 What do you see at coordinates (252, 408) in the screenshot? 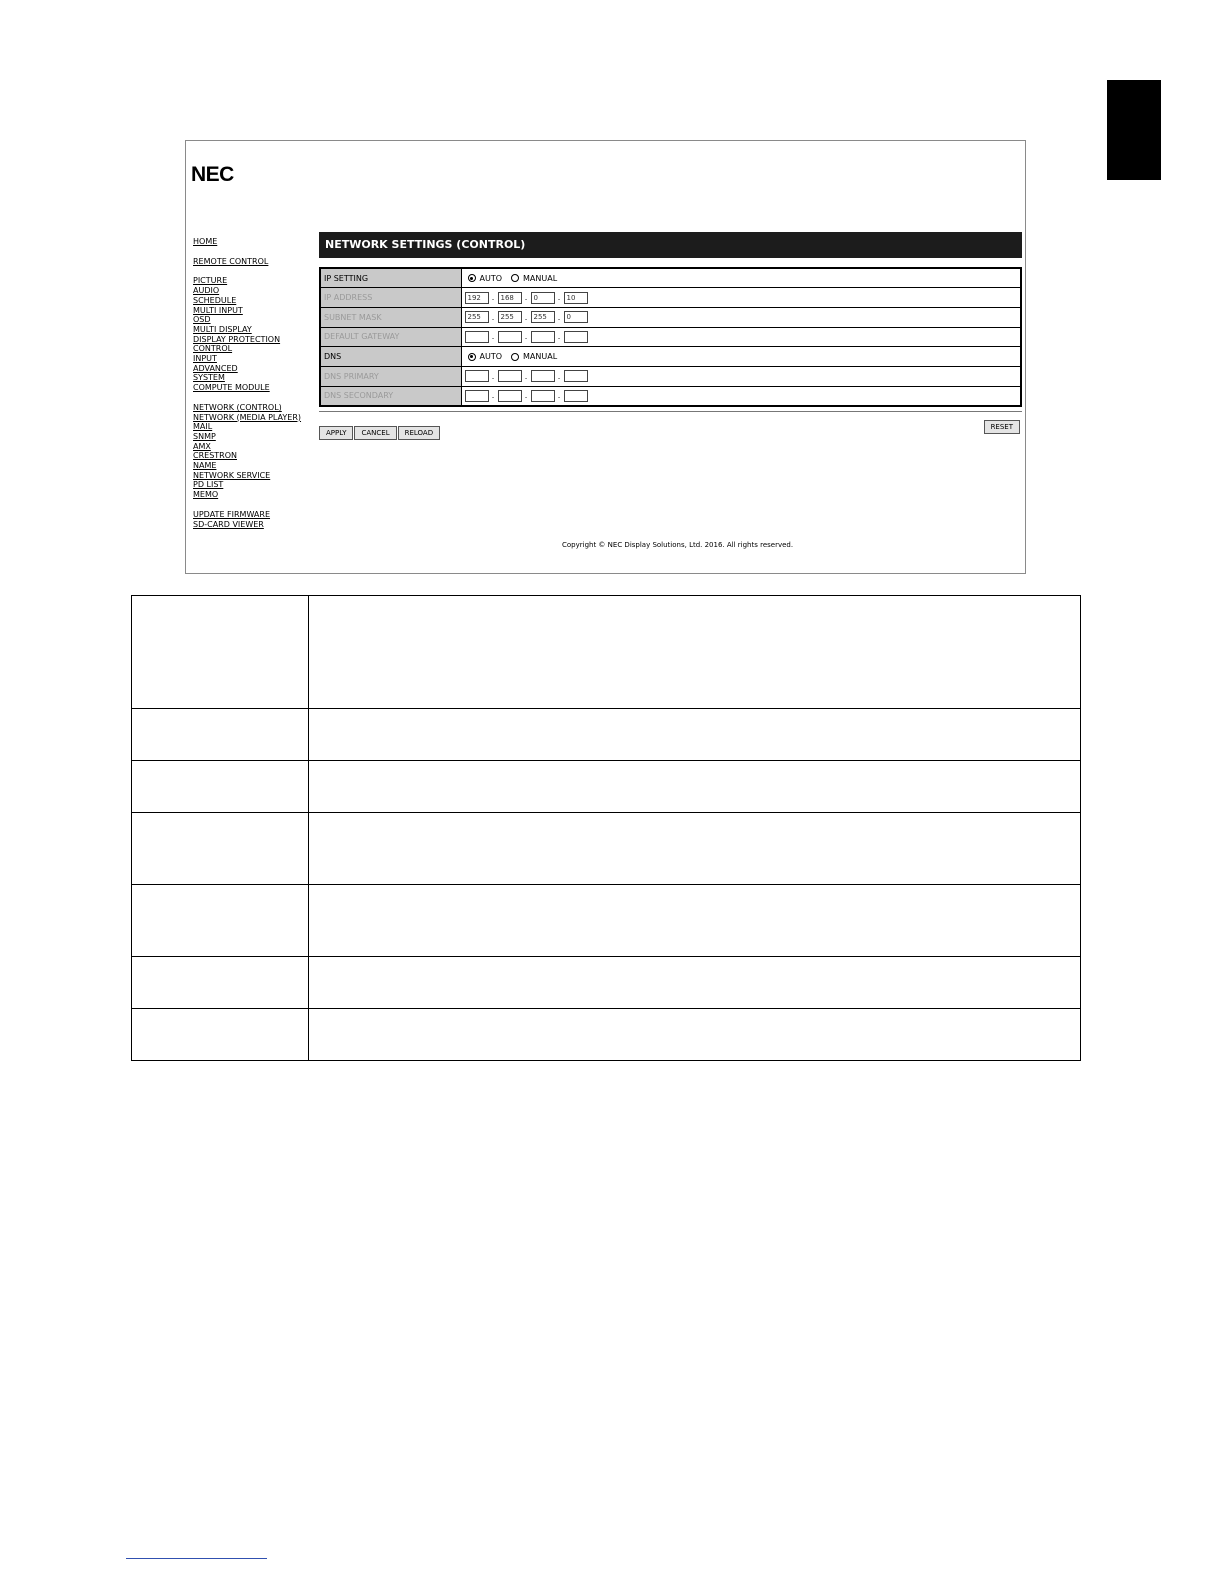
I see `nav-link-network-control: NETWORK (CONTROL)` at bounding box center [252, 408].